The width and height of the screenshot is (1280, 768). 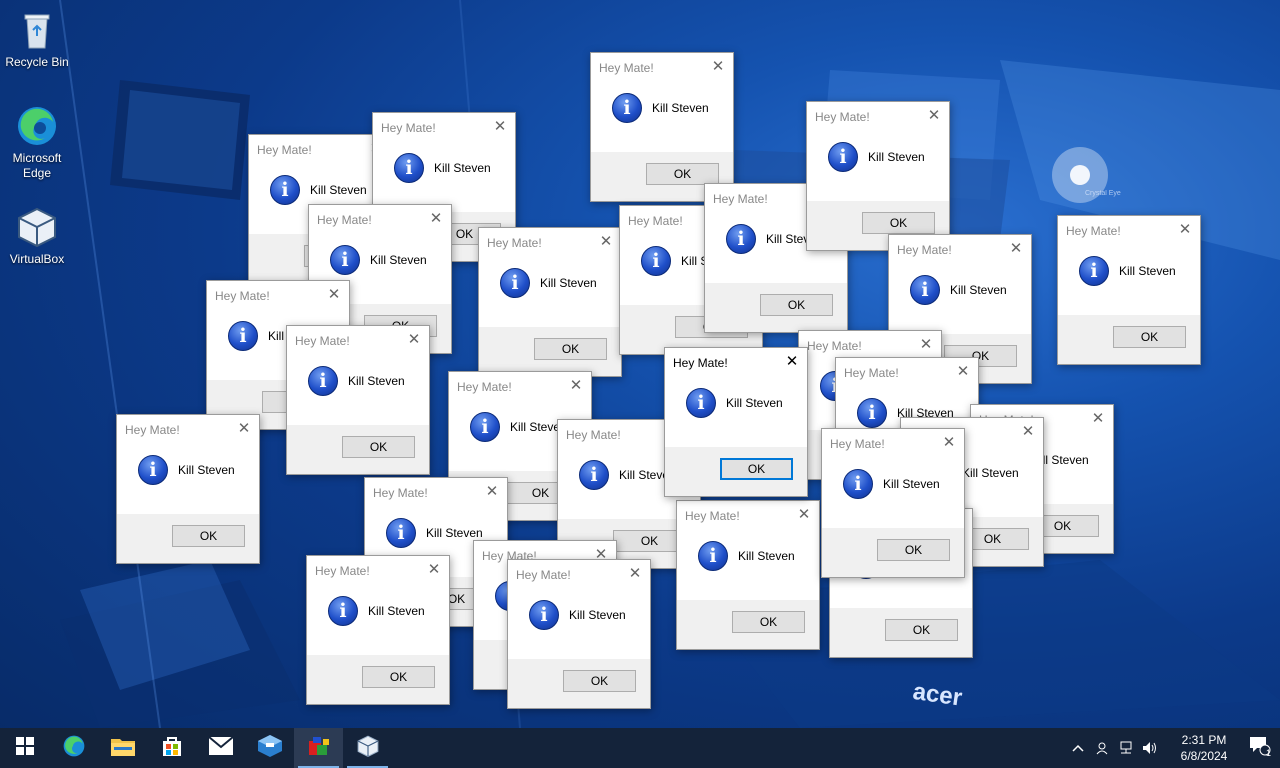 I want to click on store-taskbar-button, so click(x=171, y=748).